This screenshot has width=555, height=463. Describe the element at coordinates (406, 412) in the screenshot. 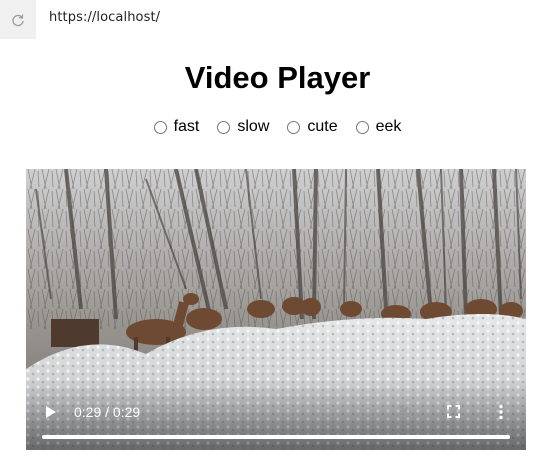

I see `muted-icon` at that location.